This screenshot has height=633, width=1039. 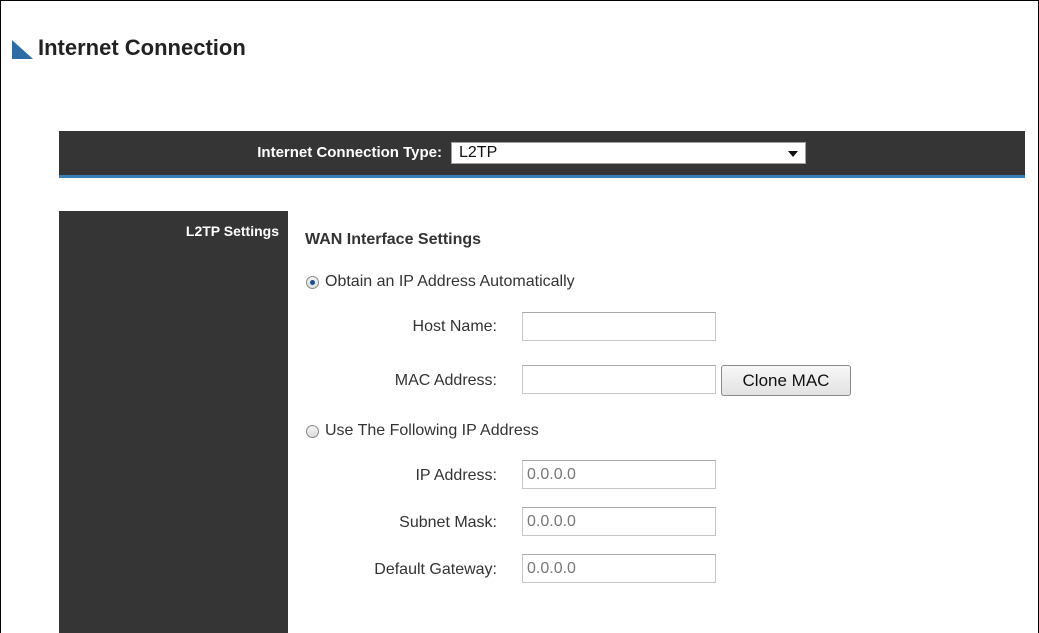 What do you see at coordinates (456, 475) in the screenshot?
I see `ip-address-label: IP Address:` at bounding box center [456, 475].